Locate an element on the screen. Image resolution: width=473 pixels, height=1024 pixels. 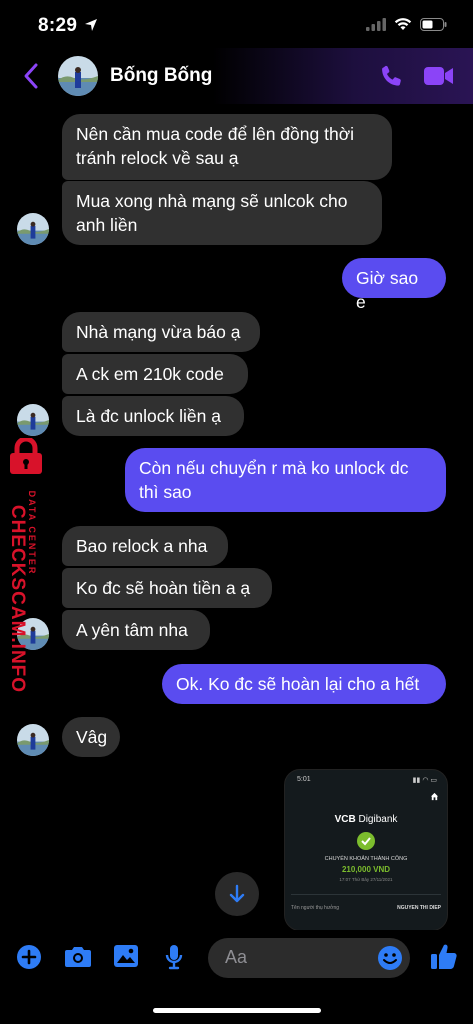
arrow-down-icon is located at coordinates (237, 893).